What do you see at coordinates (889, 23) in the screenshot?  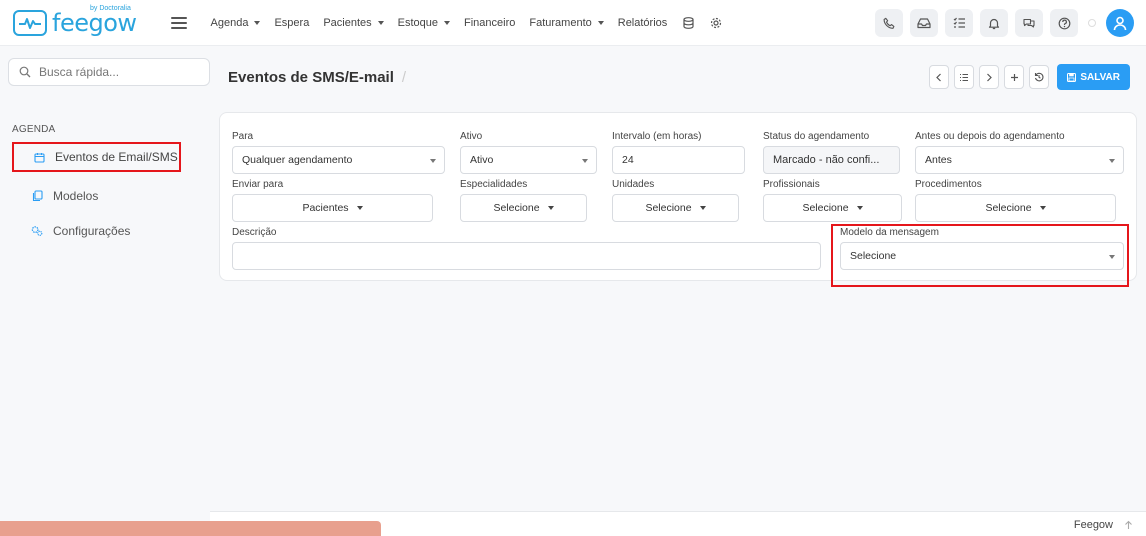 I see `phone-icon` at bounding box center [889, 23].